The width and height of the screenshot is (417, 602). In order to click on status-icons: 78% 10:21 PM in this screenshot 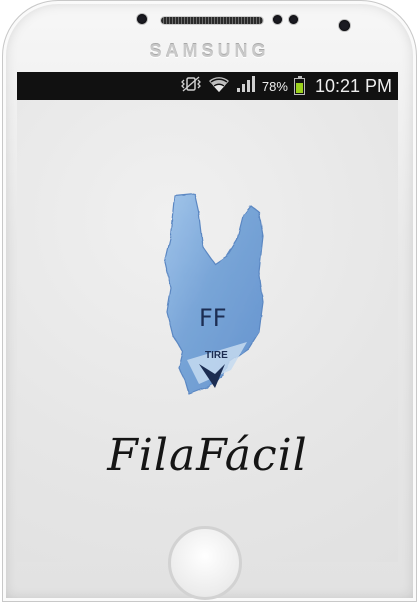, I will do `click(286, 86)`.